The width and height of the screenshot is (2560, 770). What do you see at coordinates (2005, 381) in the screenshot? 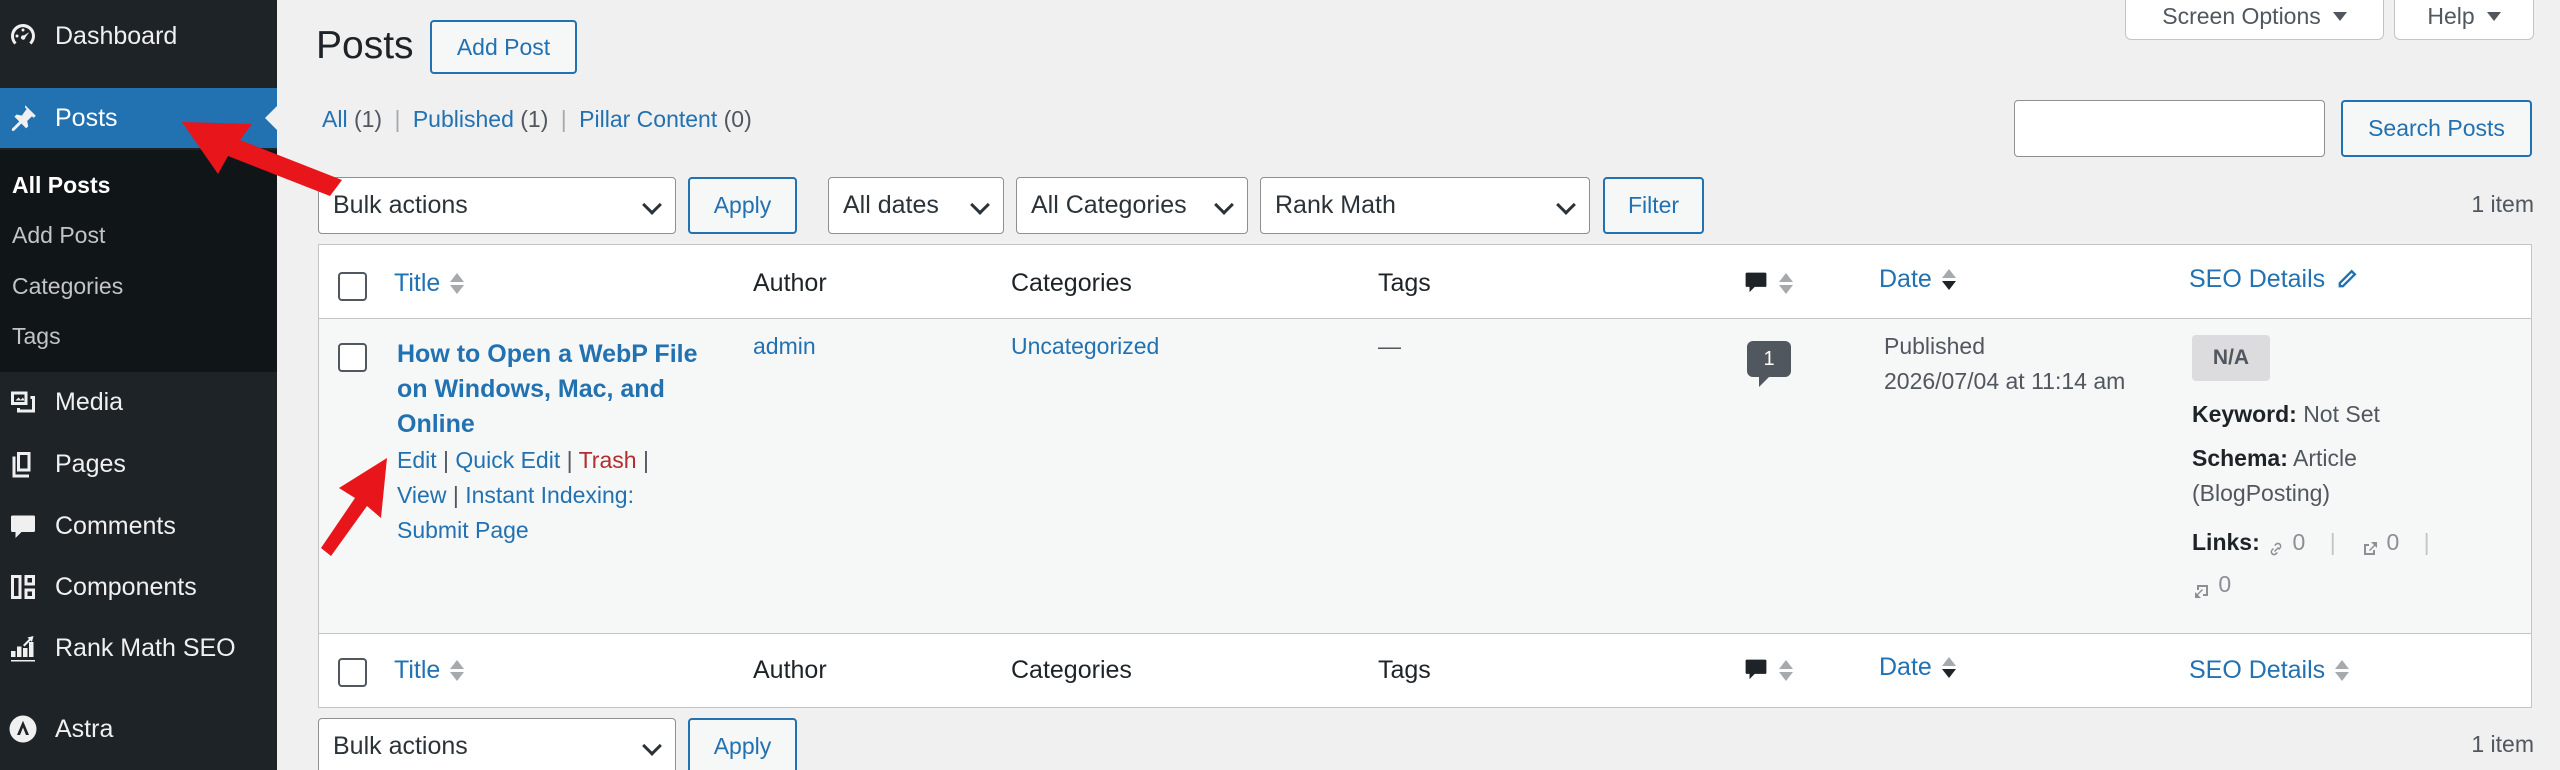
I see `date-value: 2026/07/04 at 11:14 am` at bounding box center [2005, 381].